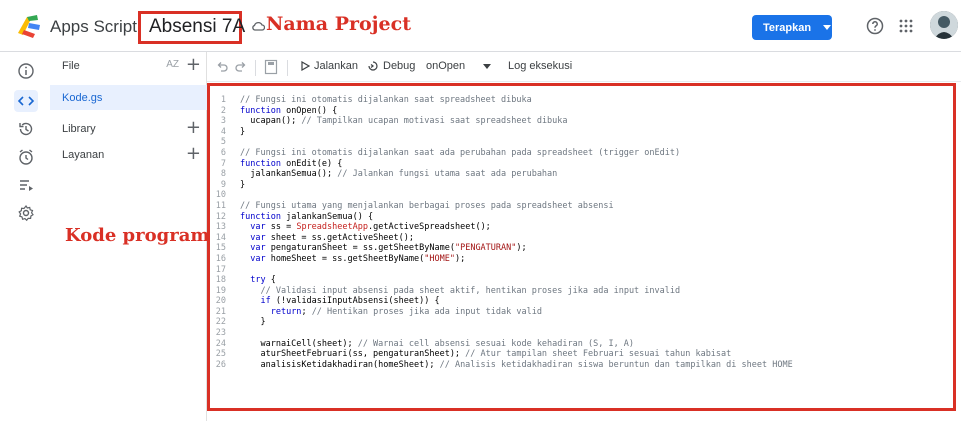 This screenshot has width=961, height=421. What do you see at coordinates (26, 101) in the screenshot?
I see `code-icon` at bounding box center [26, 101].